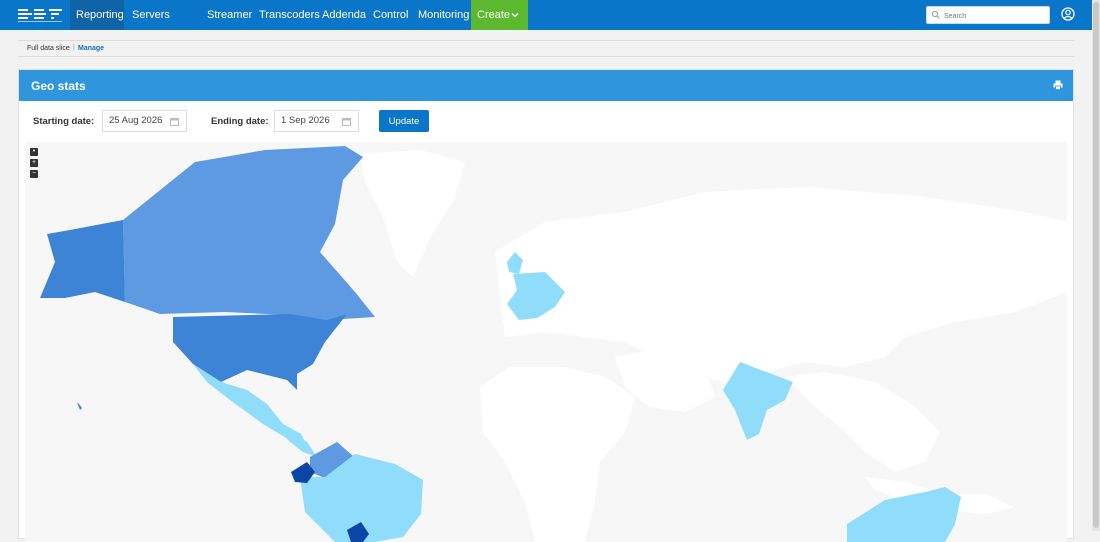 The width and height of the screenshot is (1100, 542). Describe the element at coordinates (546, 48) in the screenshot. I see `breadcrumb: Full data slice | Manage` at that location.